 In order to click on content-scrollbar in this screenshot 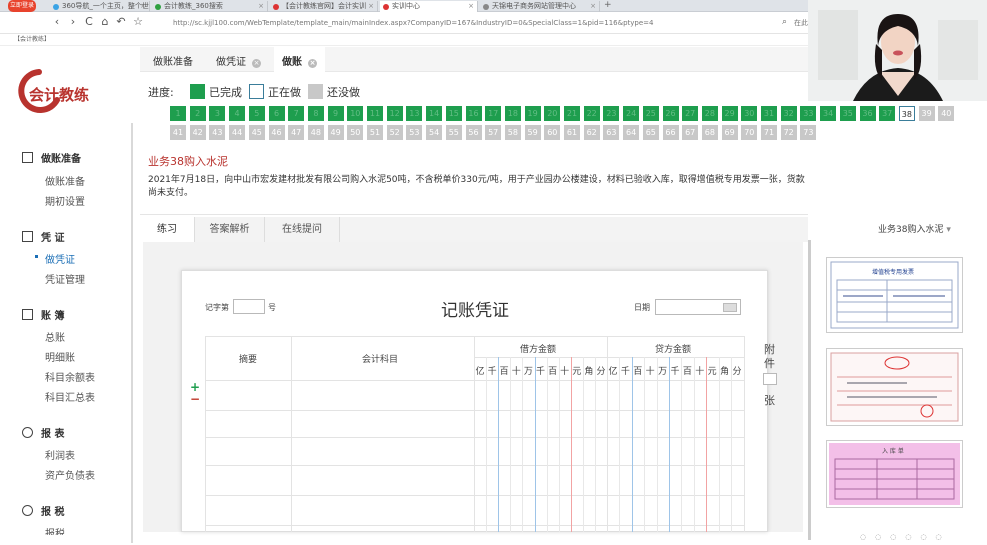, I will do `click(809, 390)`.